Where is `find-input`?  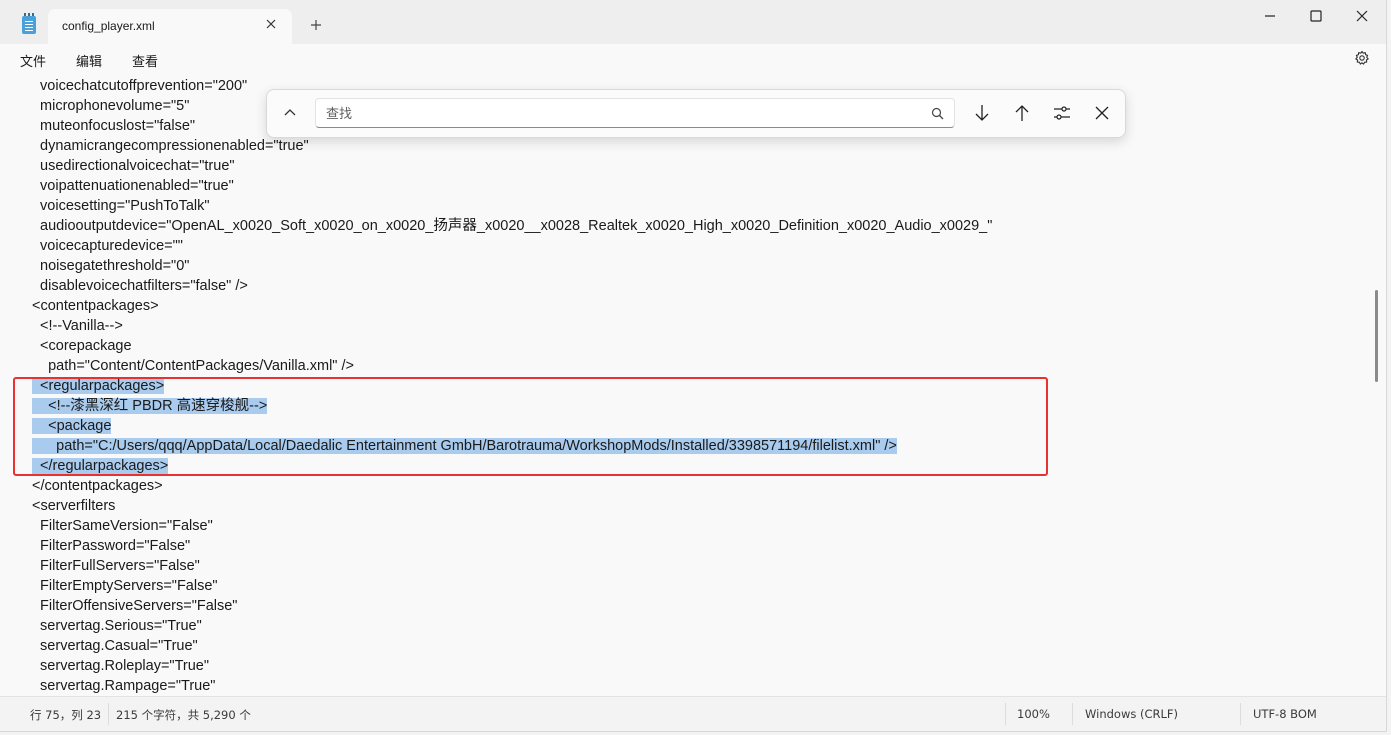 find-input is located at coordinates (616, 114).